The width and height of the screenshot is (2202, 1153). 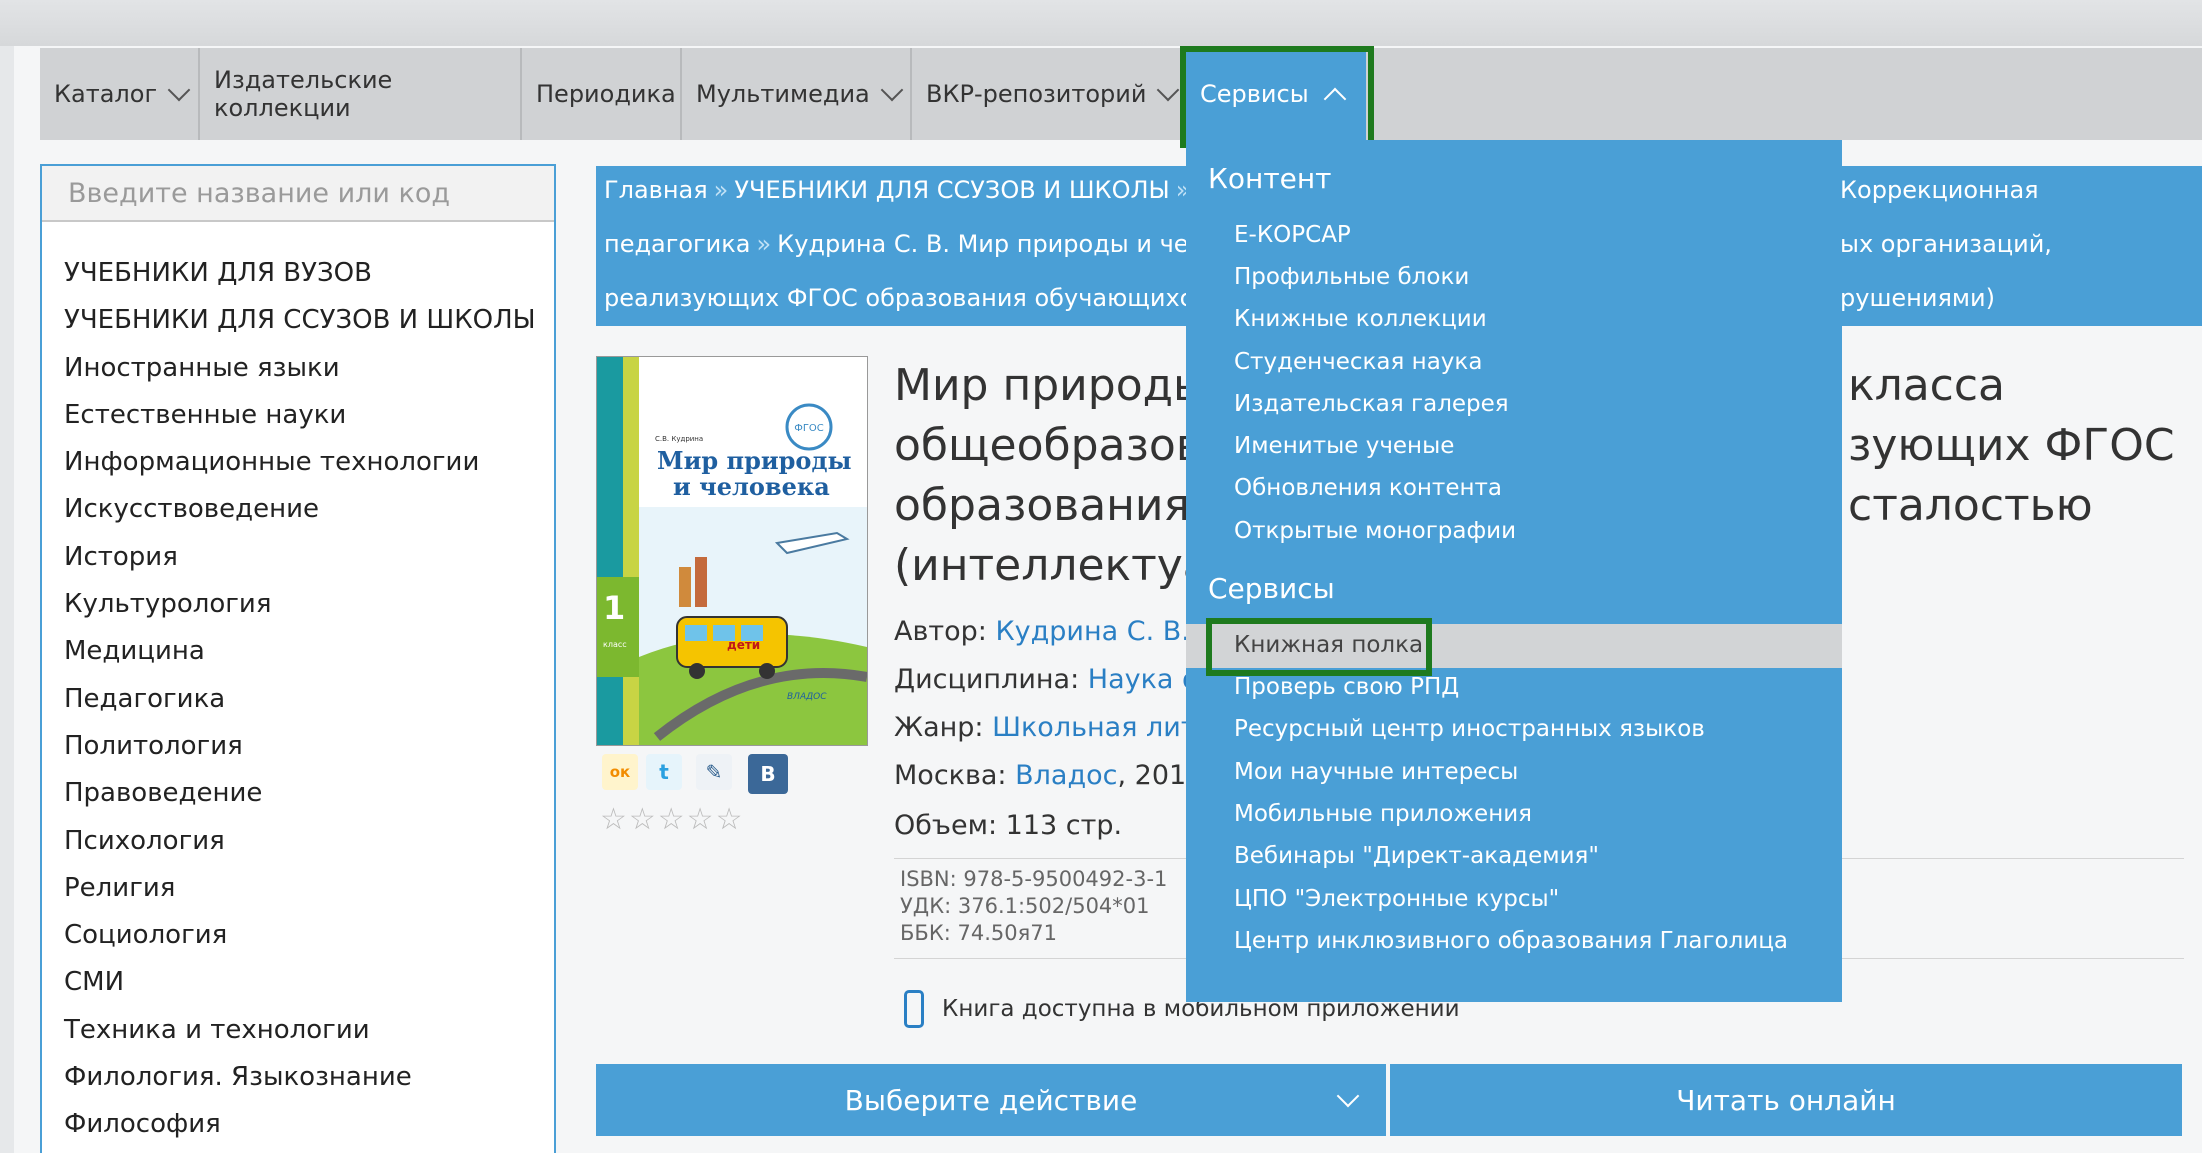 What do you see at coordinates (300, 368) in the screenshot?
I see `category-item: Иностранные языки` at bounding box center [300, 368].